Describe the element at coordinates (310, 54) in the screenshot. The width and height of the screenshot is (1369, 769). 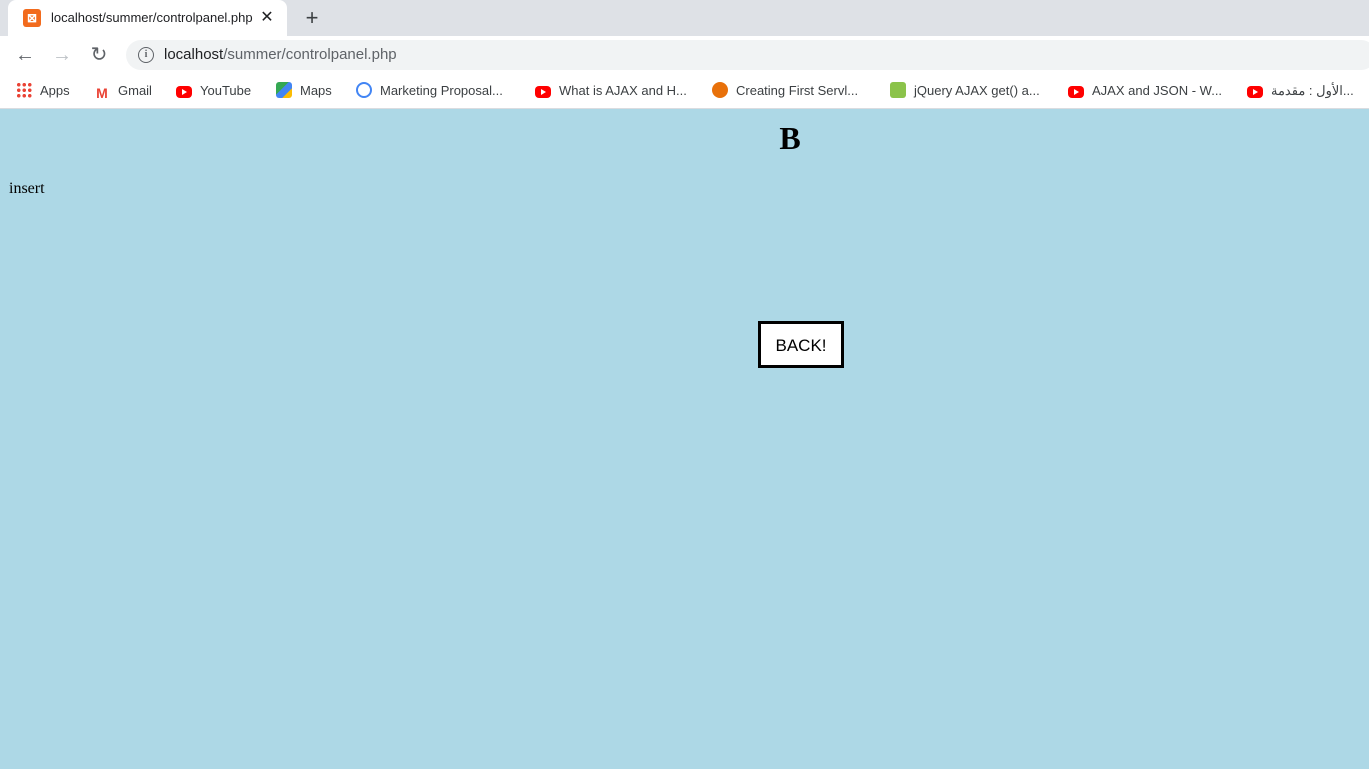
I see `url-path: /summer/controlpanel.php` at that location.